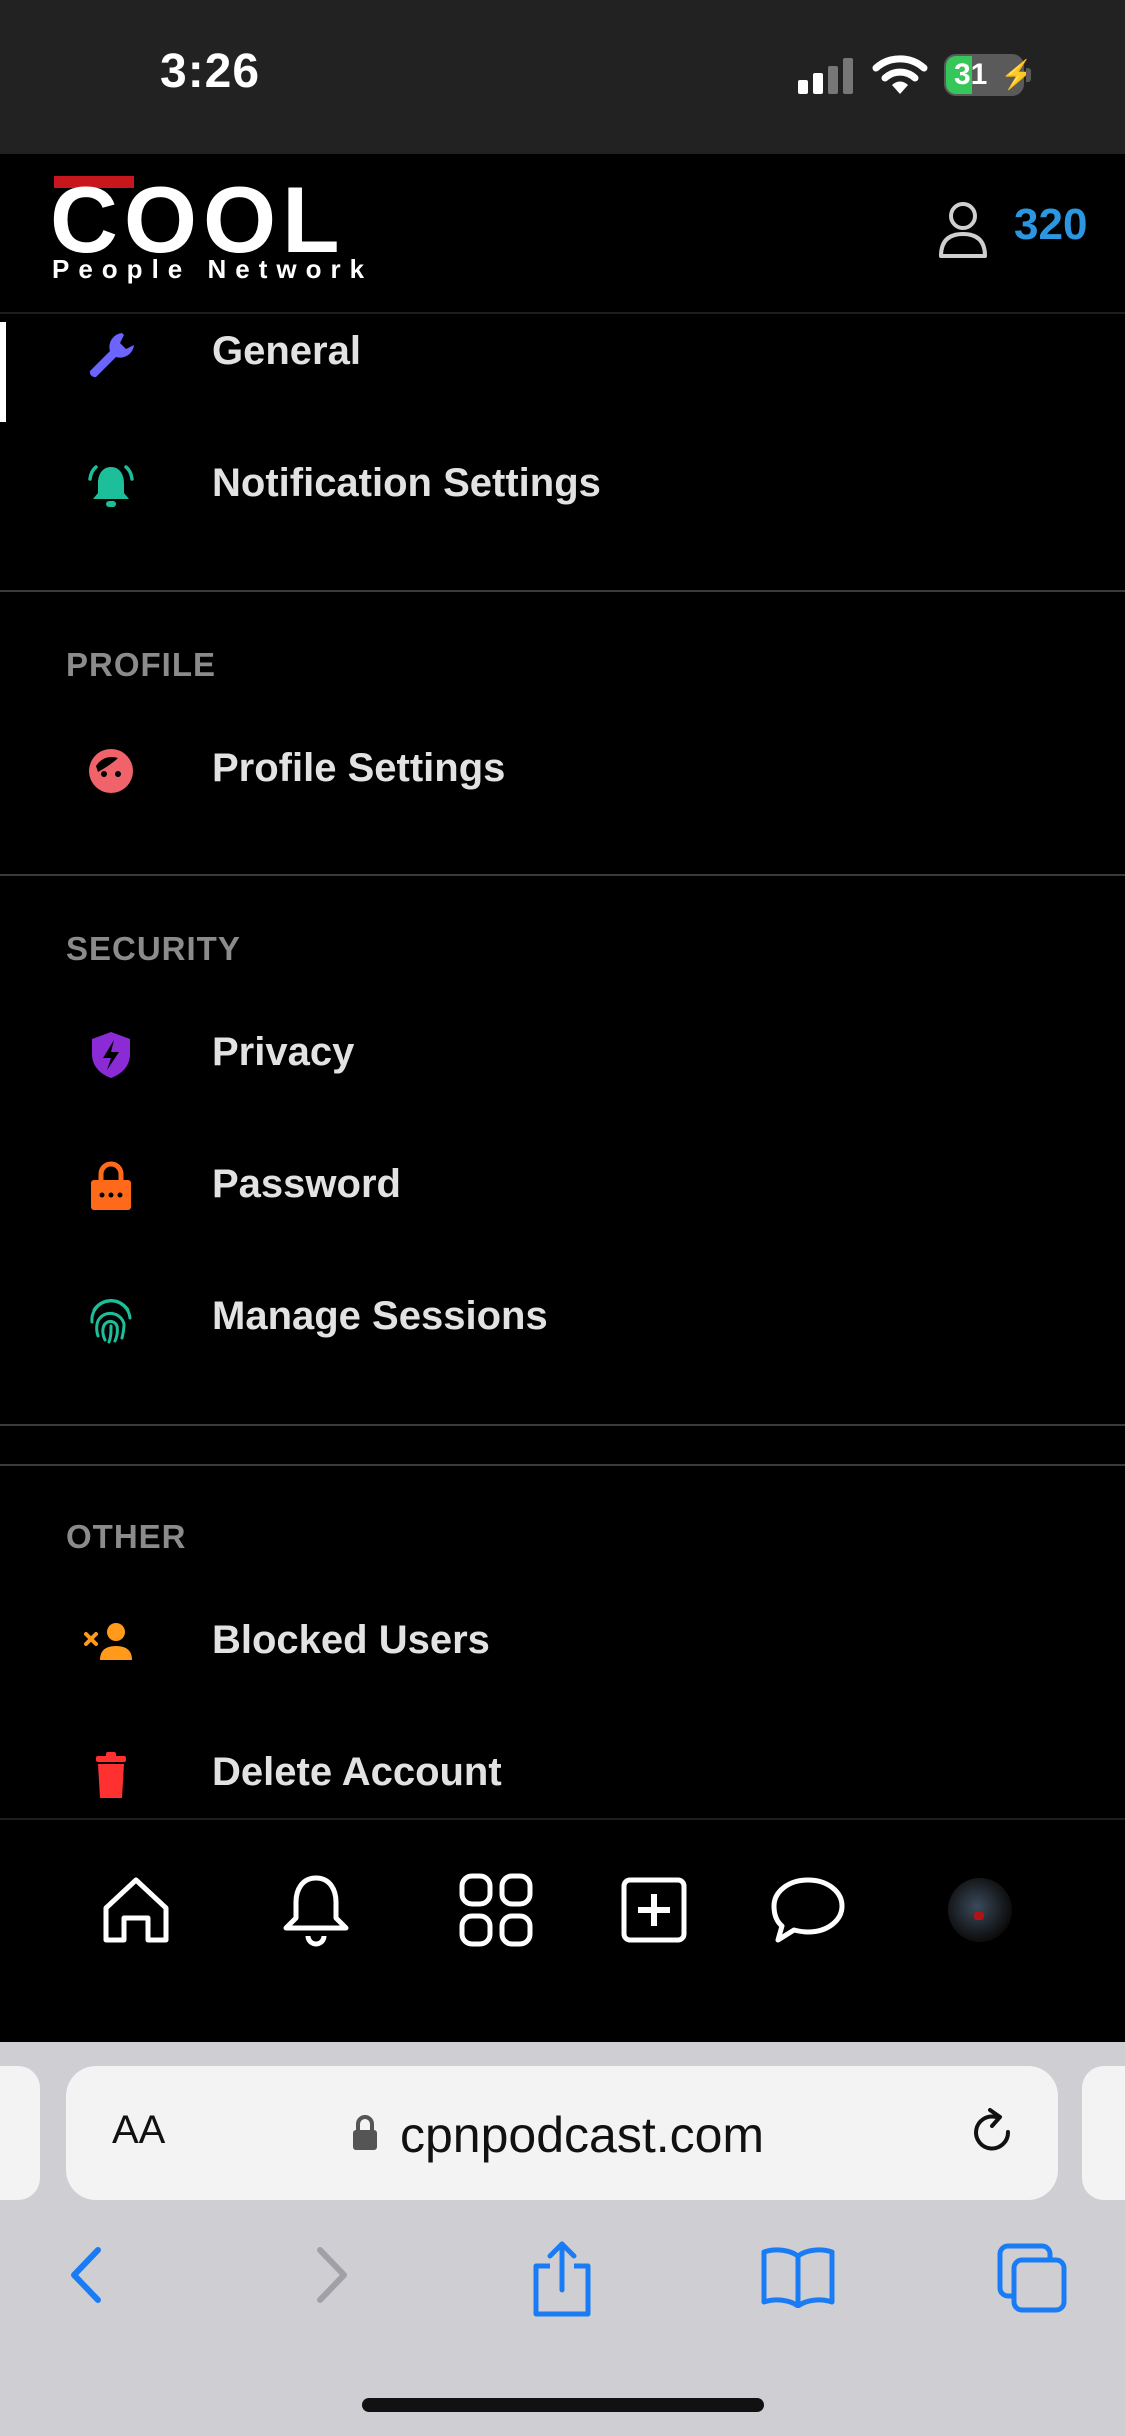  What do you see at coordinates (357, 1772) in the screenshot?
I see `menu-label: Delete Account` at bounding box center [357, 1772].